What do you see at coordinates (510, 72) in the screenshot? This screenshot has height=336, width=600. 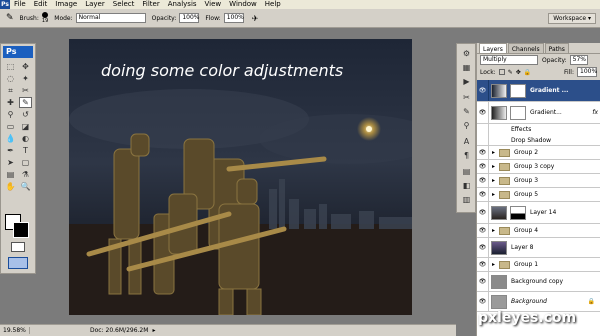 I see `lock-pixels-icon: ✎` at bounding box center [510, 72].